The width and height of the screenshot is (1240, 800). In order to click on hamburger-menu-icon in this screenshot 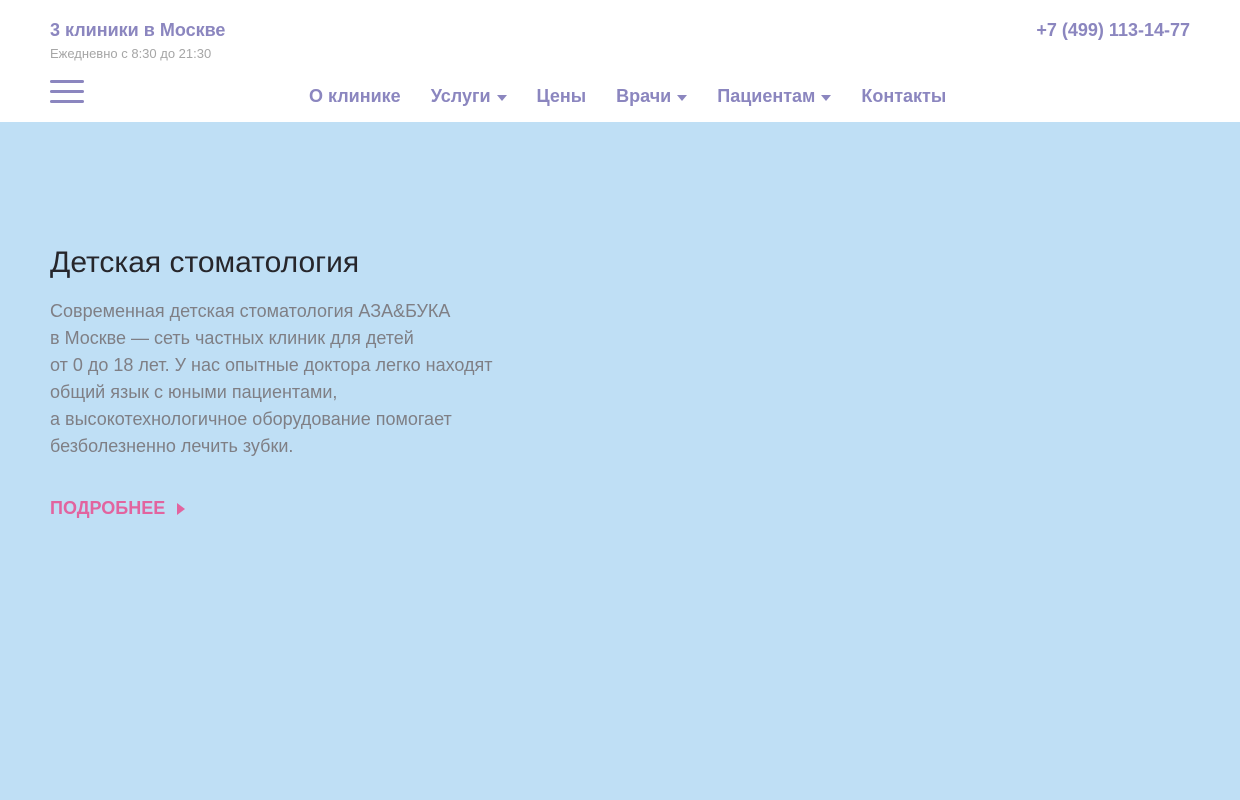, I will do `click(67, 92)`.